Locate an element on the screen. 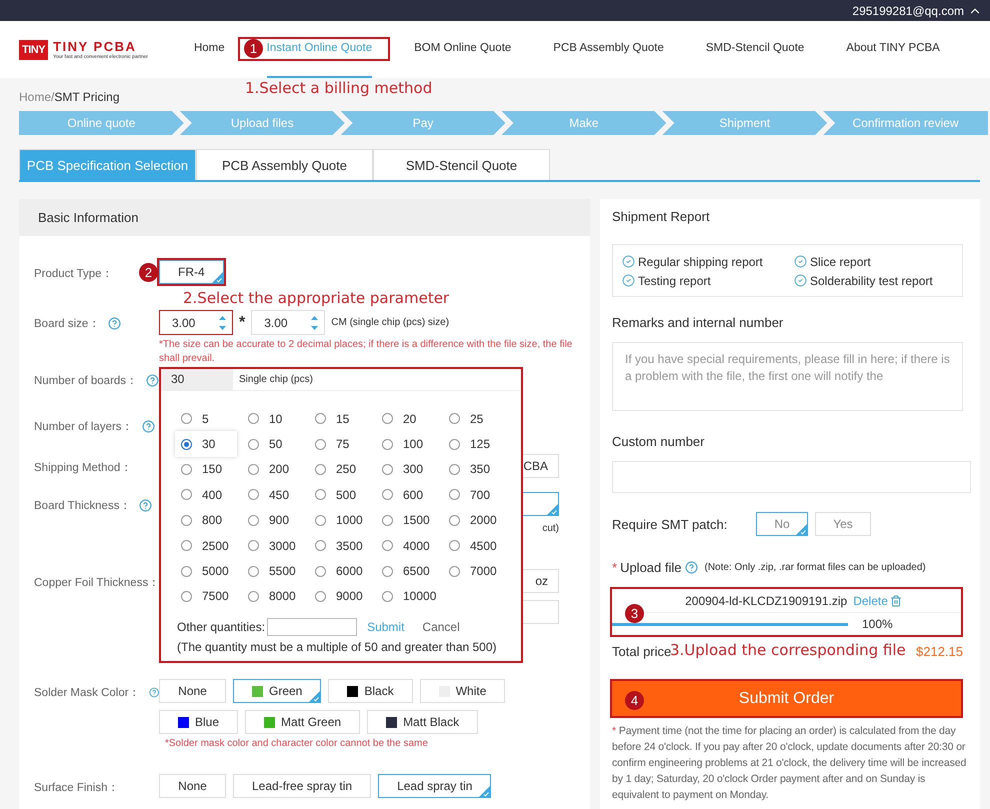 The width and height of the screenshot is (990, 809). quantity-option: 5 is located at coordinates (206, 419).